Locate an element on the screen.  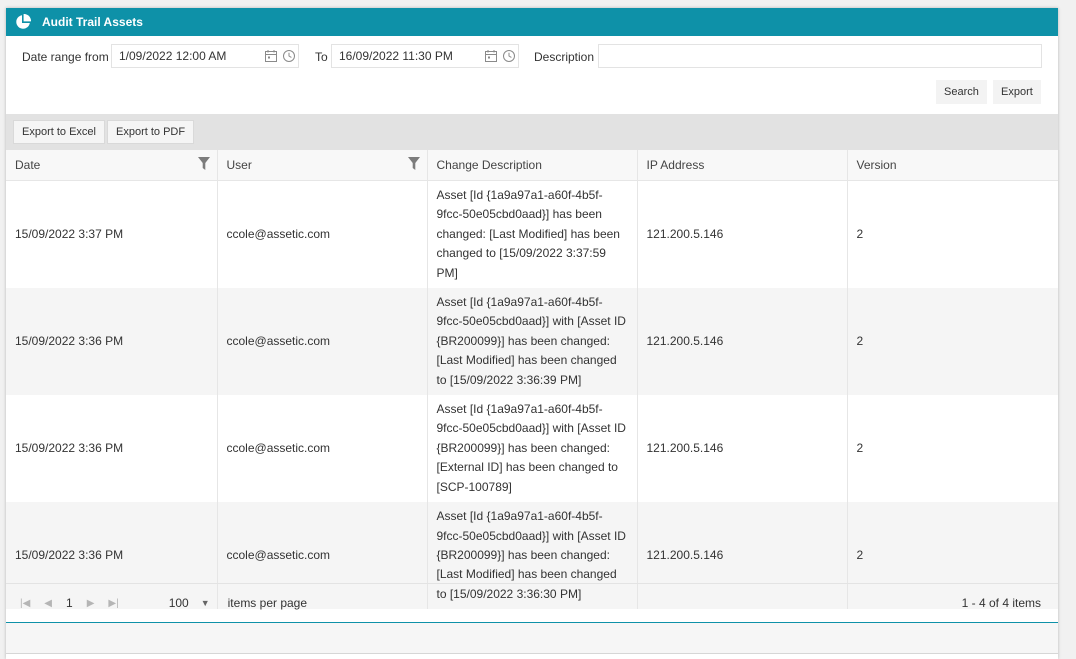
description-input is located at coordinates (820, 56).